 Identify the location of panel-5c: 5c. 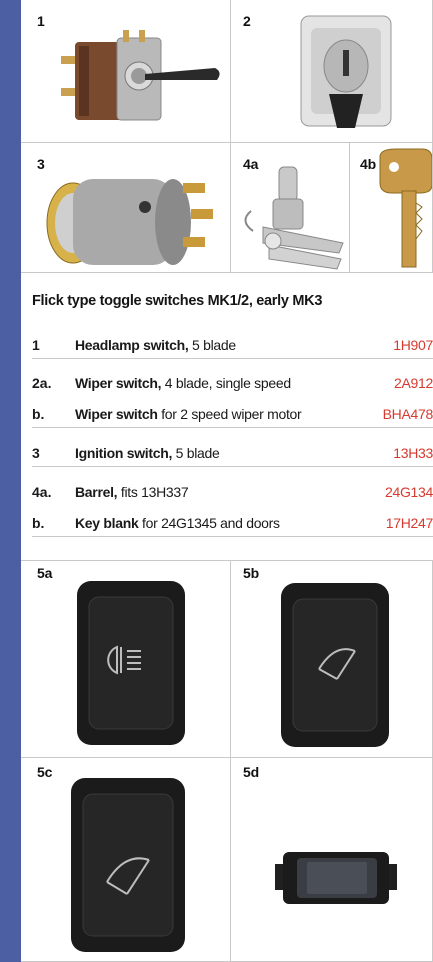
(126, 860).